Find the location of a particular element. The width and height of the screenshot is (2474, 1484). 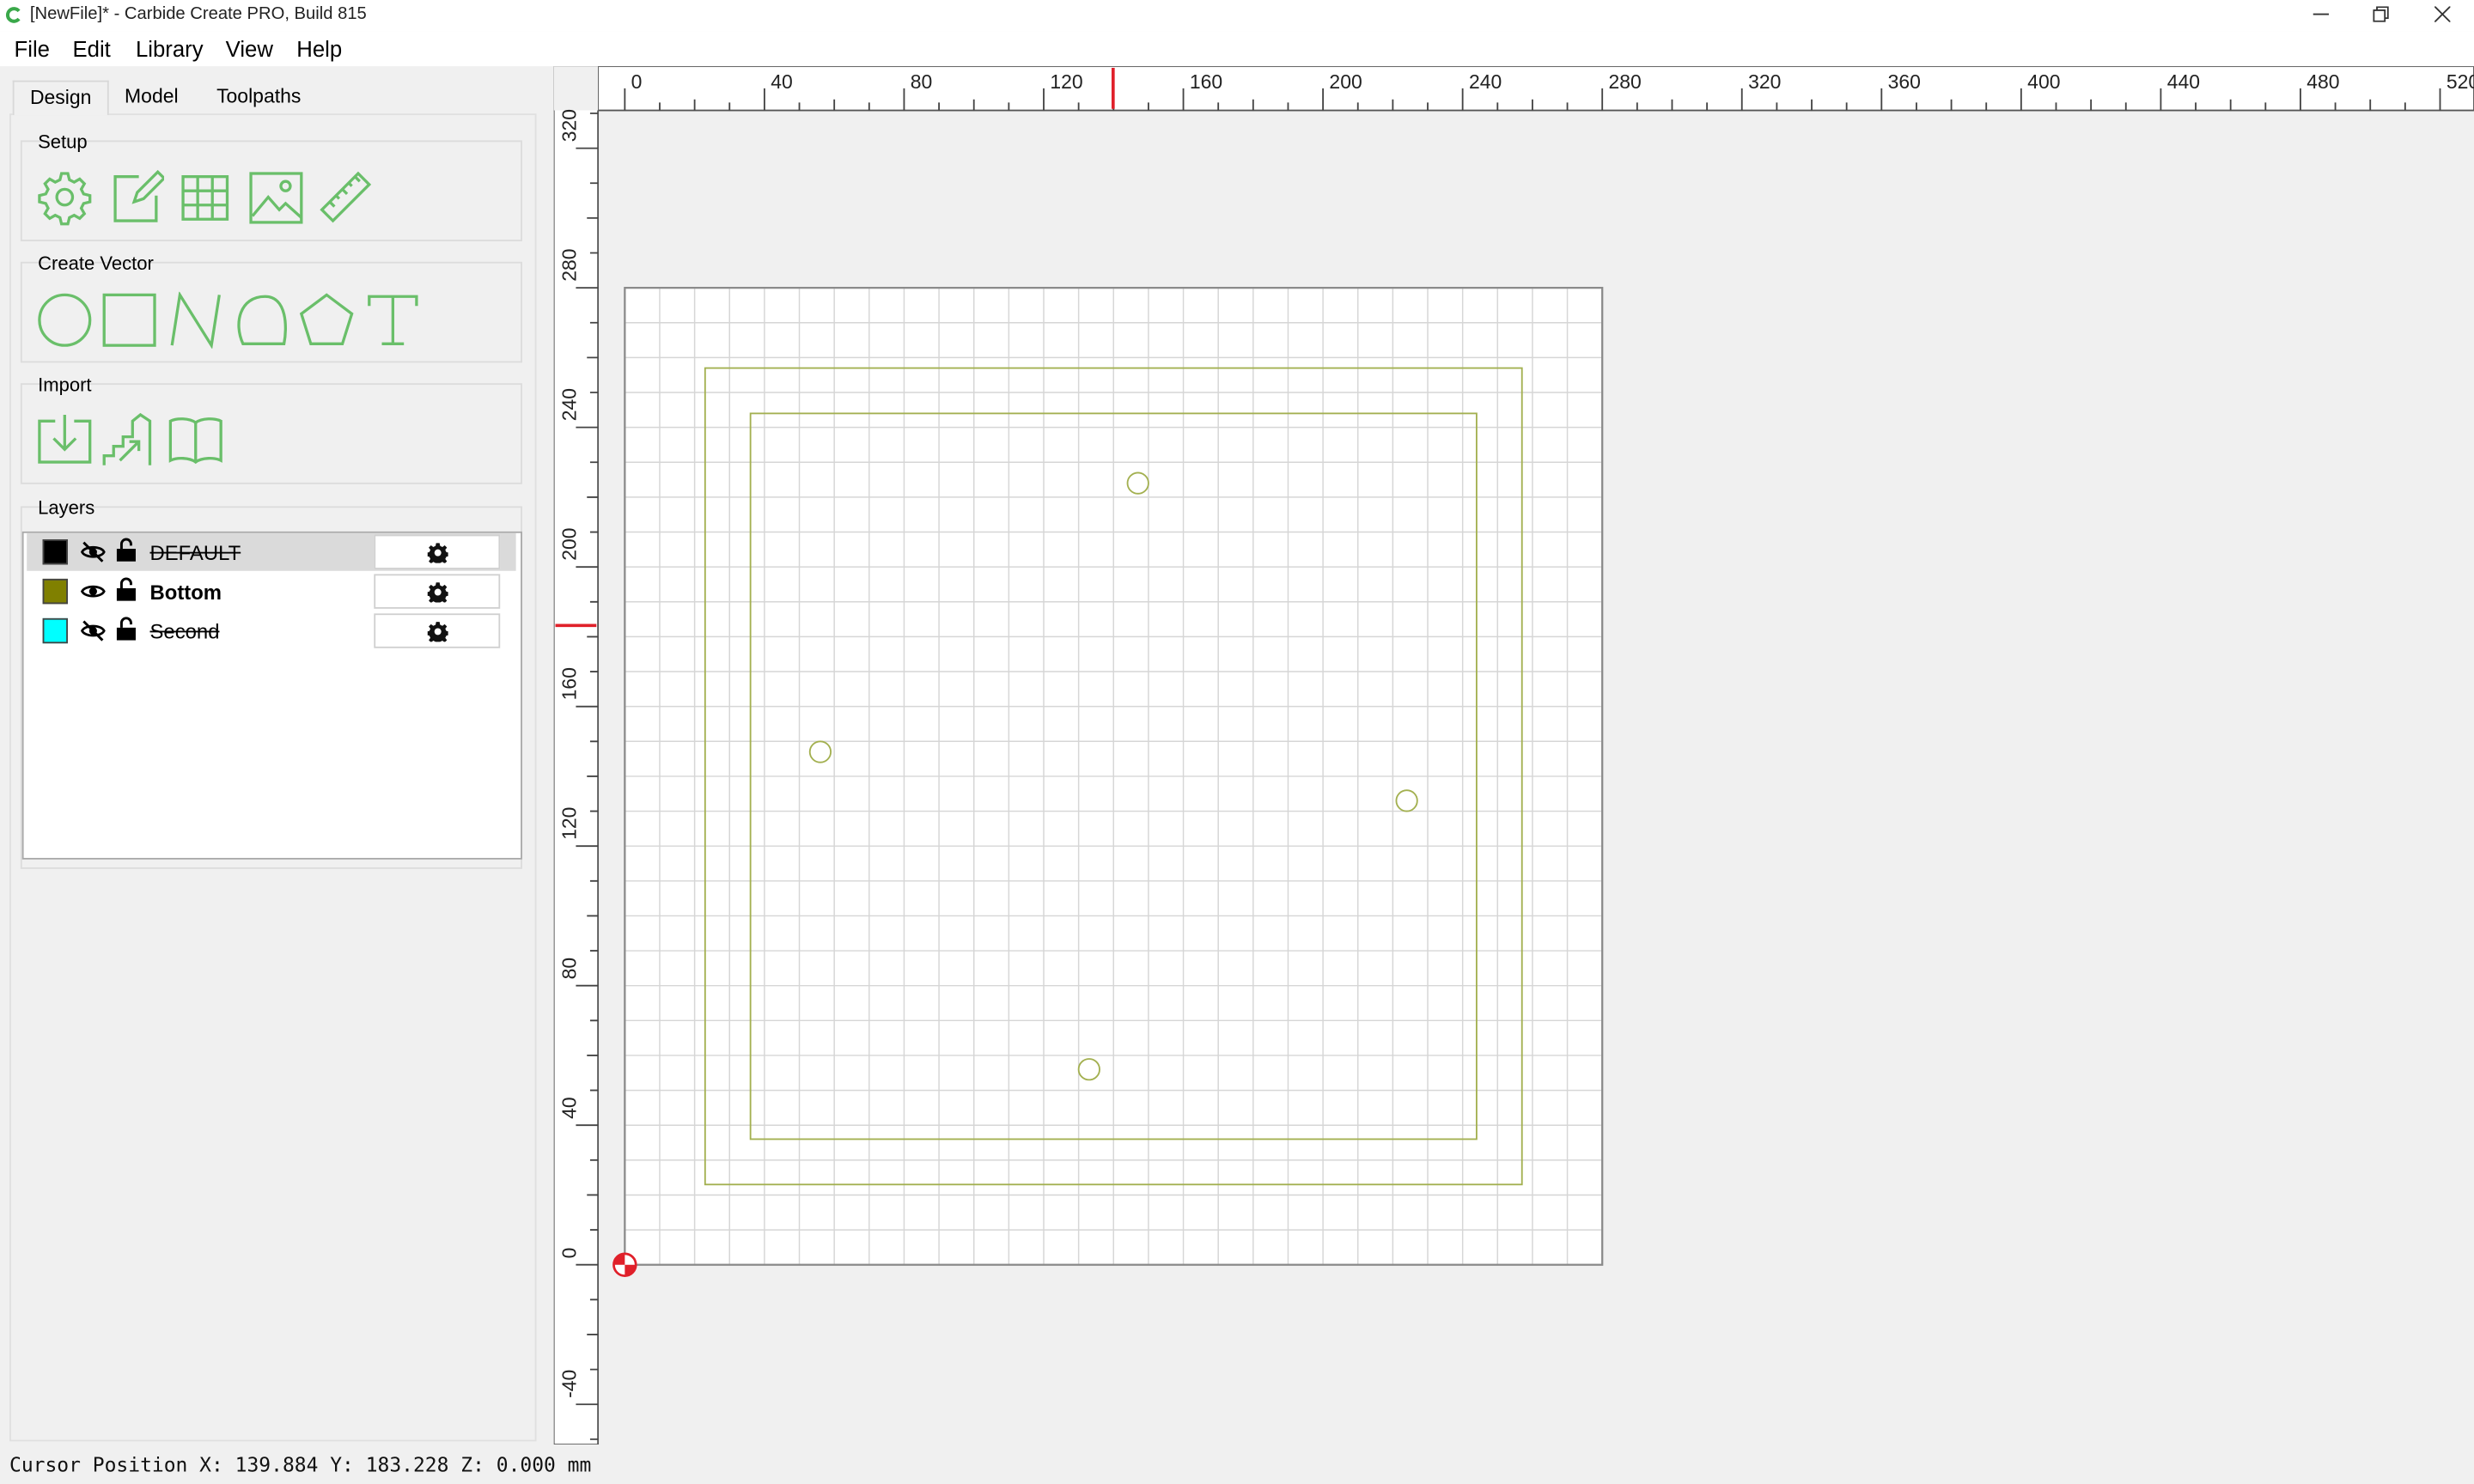

ruler-corner is located at coordinates (576, 88).